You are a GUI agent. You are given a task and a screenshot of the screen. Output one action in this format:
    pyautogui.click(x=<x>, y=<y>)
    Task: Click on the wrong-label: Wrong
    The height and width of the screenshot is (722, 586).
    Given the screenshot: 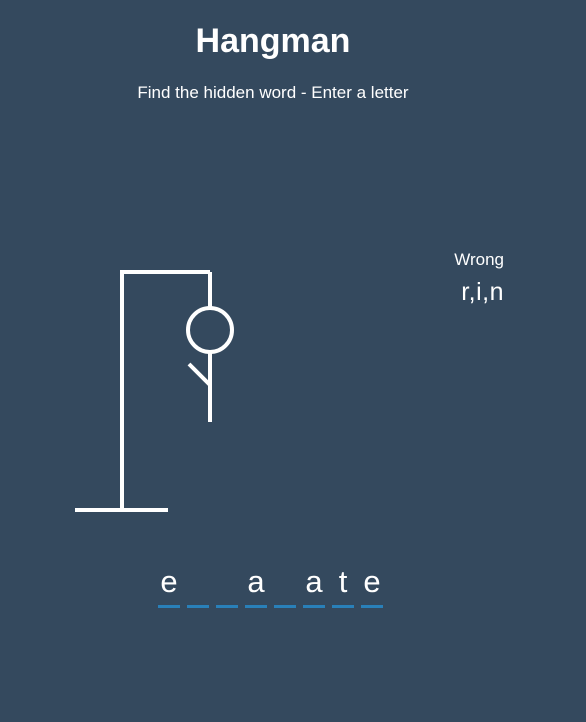 What is the action you would take?
    pyautogui.click(x=479, y=259)
    